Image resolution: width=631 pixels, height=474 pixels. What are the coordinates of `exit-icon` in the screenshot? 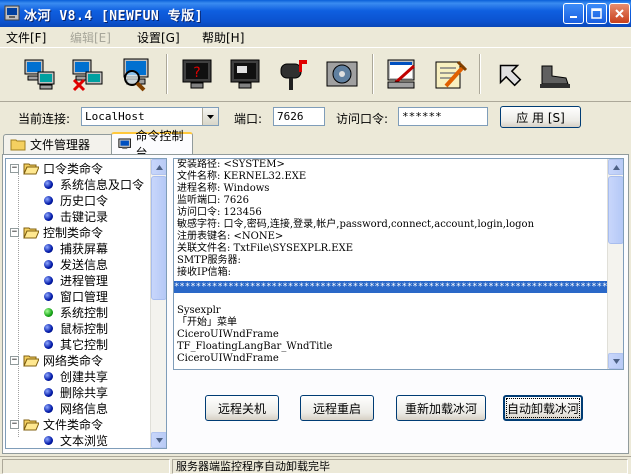 It's located at (555, 76).